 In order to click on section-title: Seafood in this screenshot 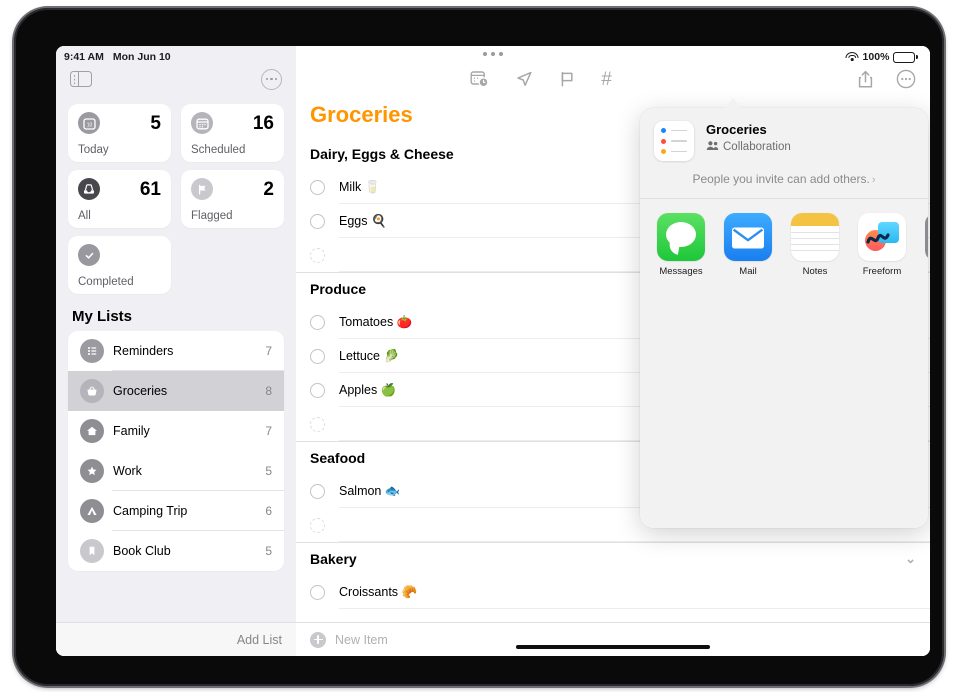, I will do `click(338, 458)`.